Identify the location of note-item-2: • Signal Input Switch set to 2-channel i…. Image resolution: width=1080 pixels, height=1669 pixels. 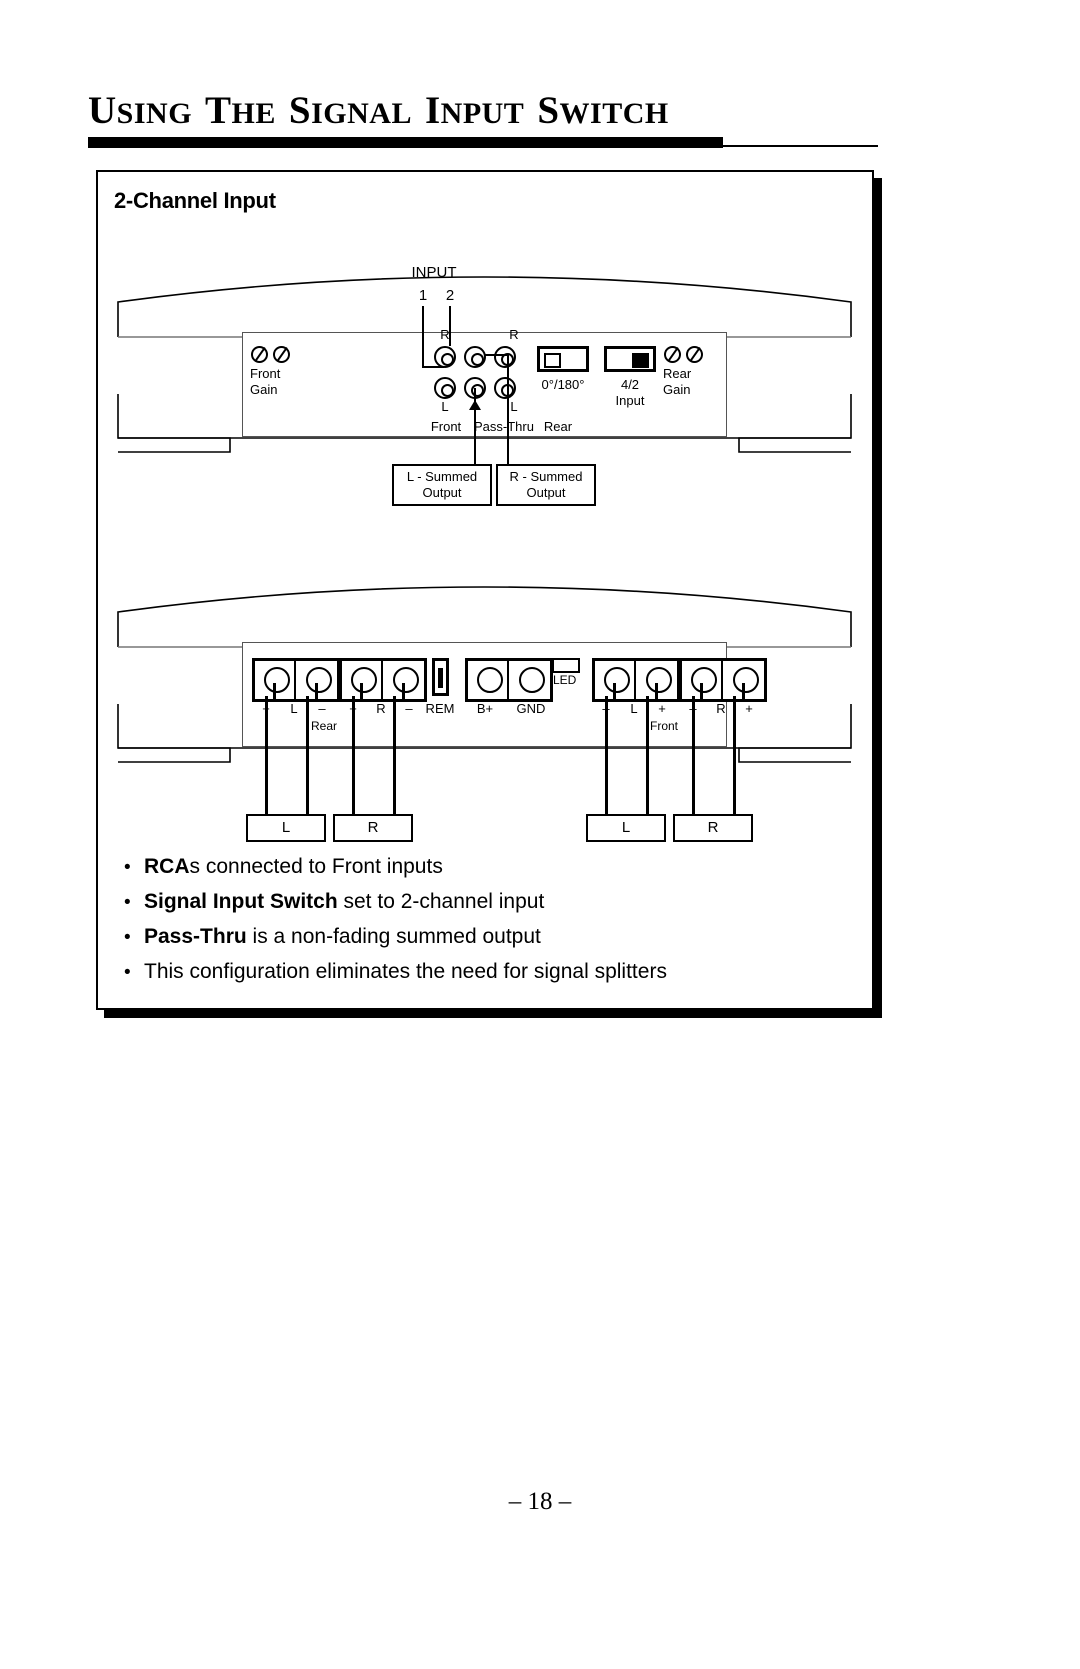
(395, 902).